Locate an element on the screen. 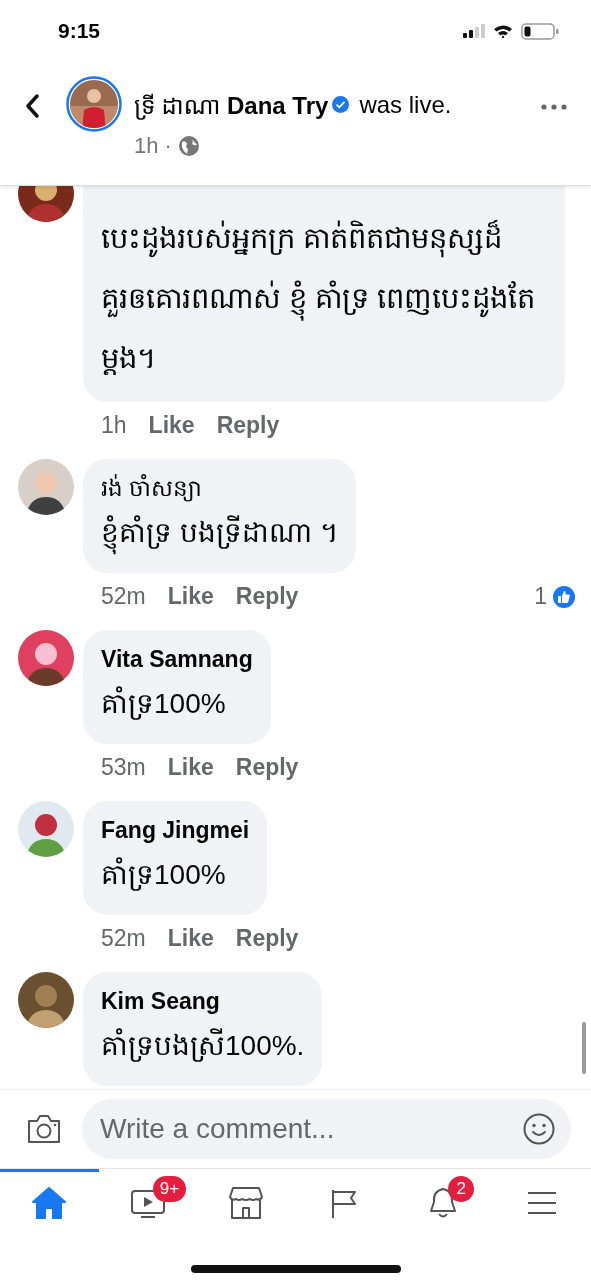 The image size is (591, 1280). post-action: was live. is located at coordinates (405, 104).